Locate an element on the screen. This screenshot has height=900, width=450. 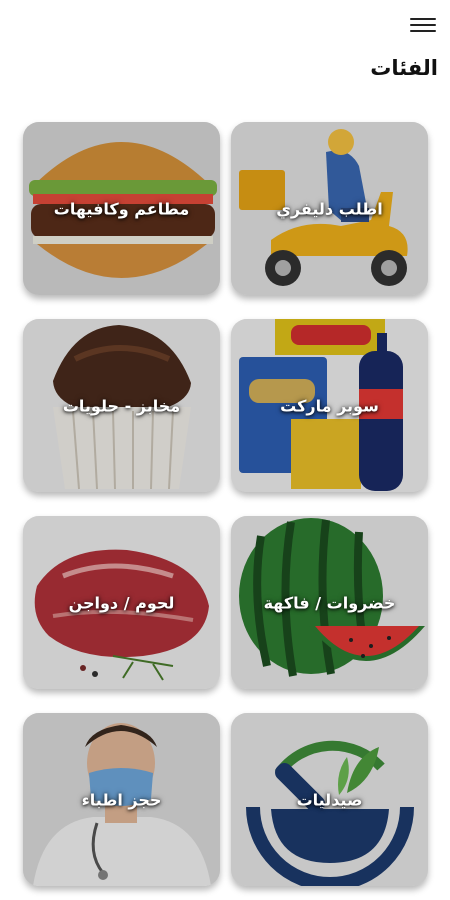
category-card-delivery: اطلب دليفري is located at coordinates (329, 208).